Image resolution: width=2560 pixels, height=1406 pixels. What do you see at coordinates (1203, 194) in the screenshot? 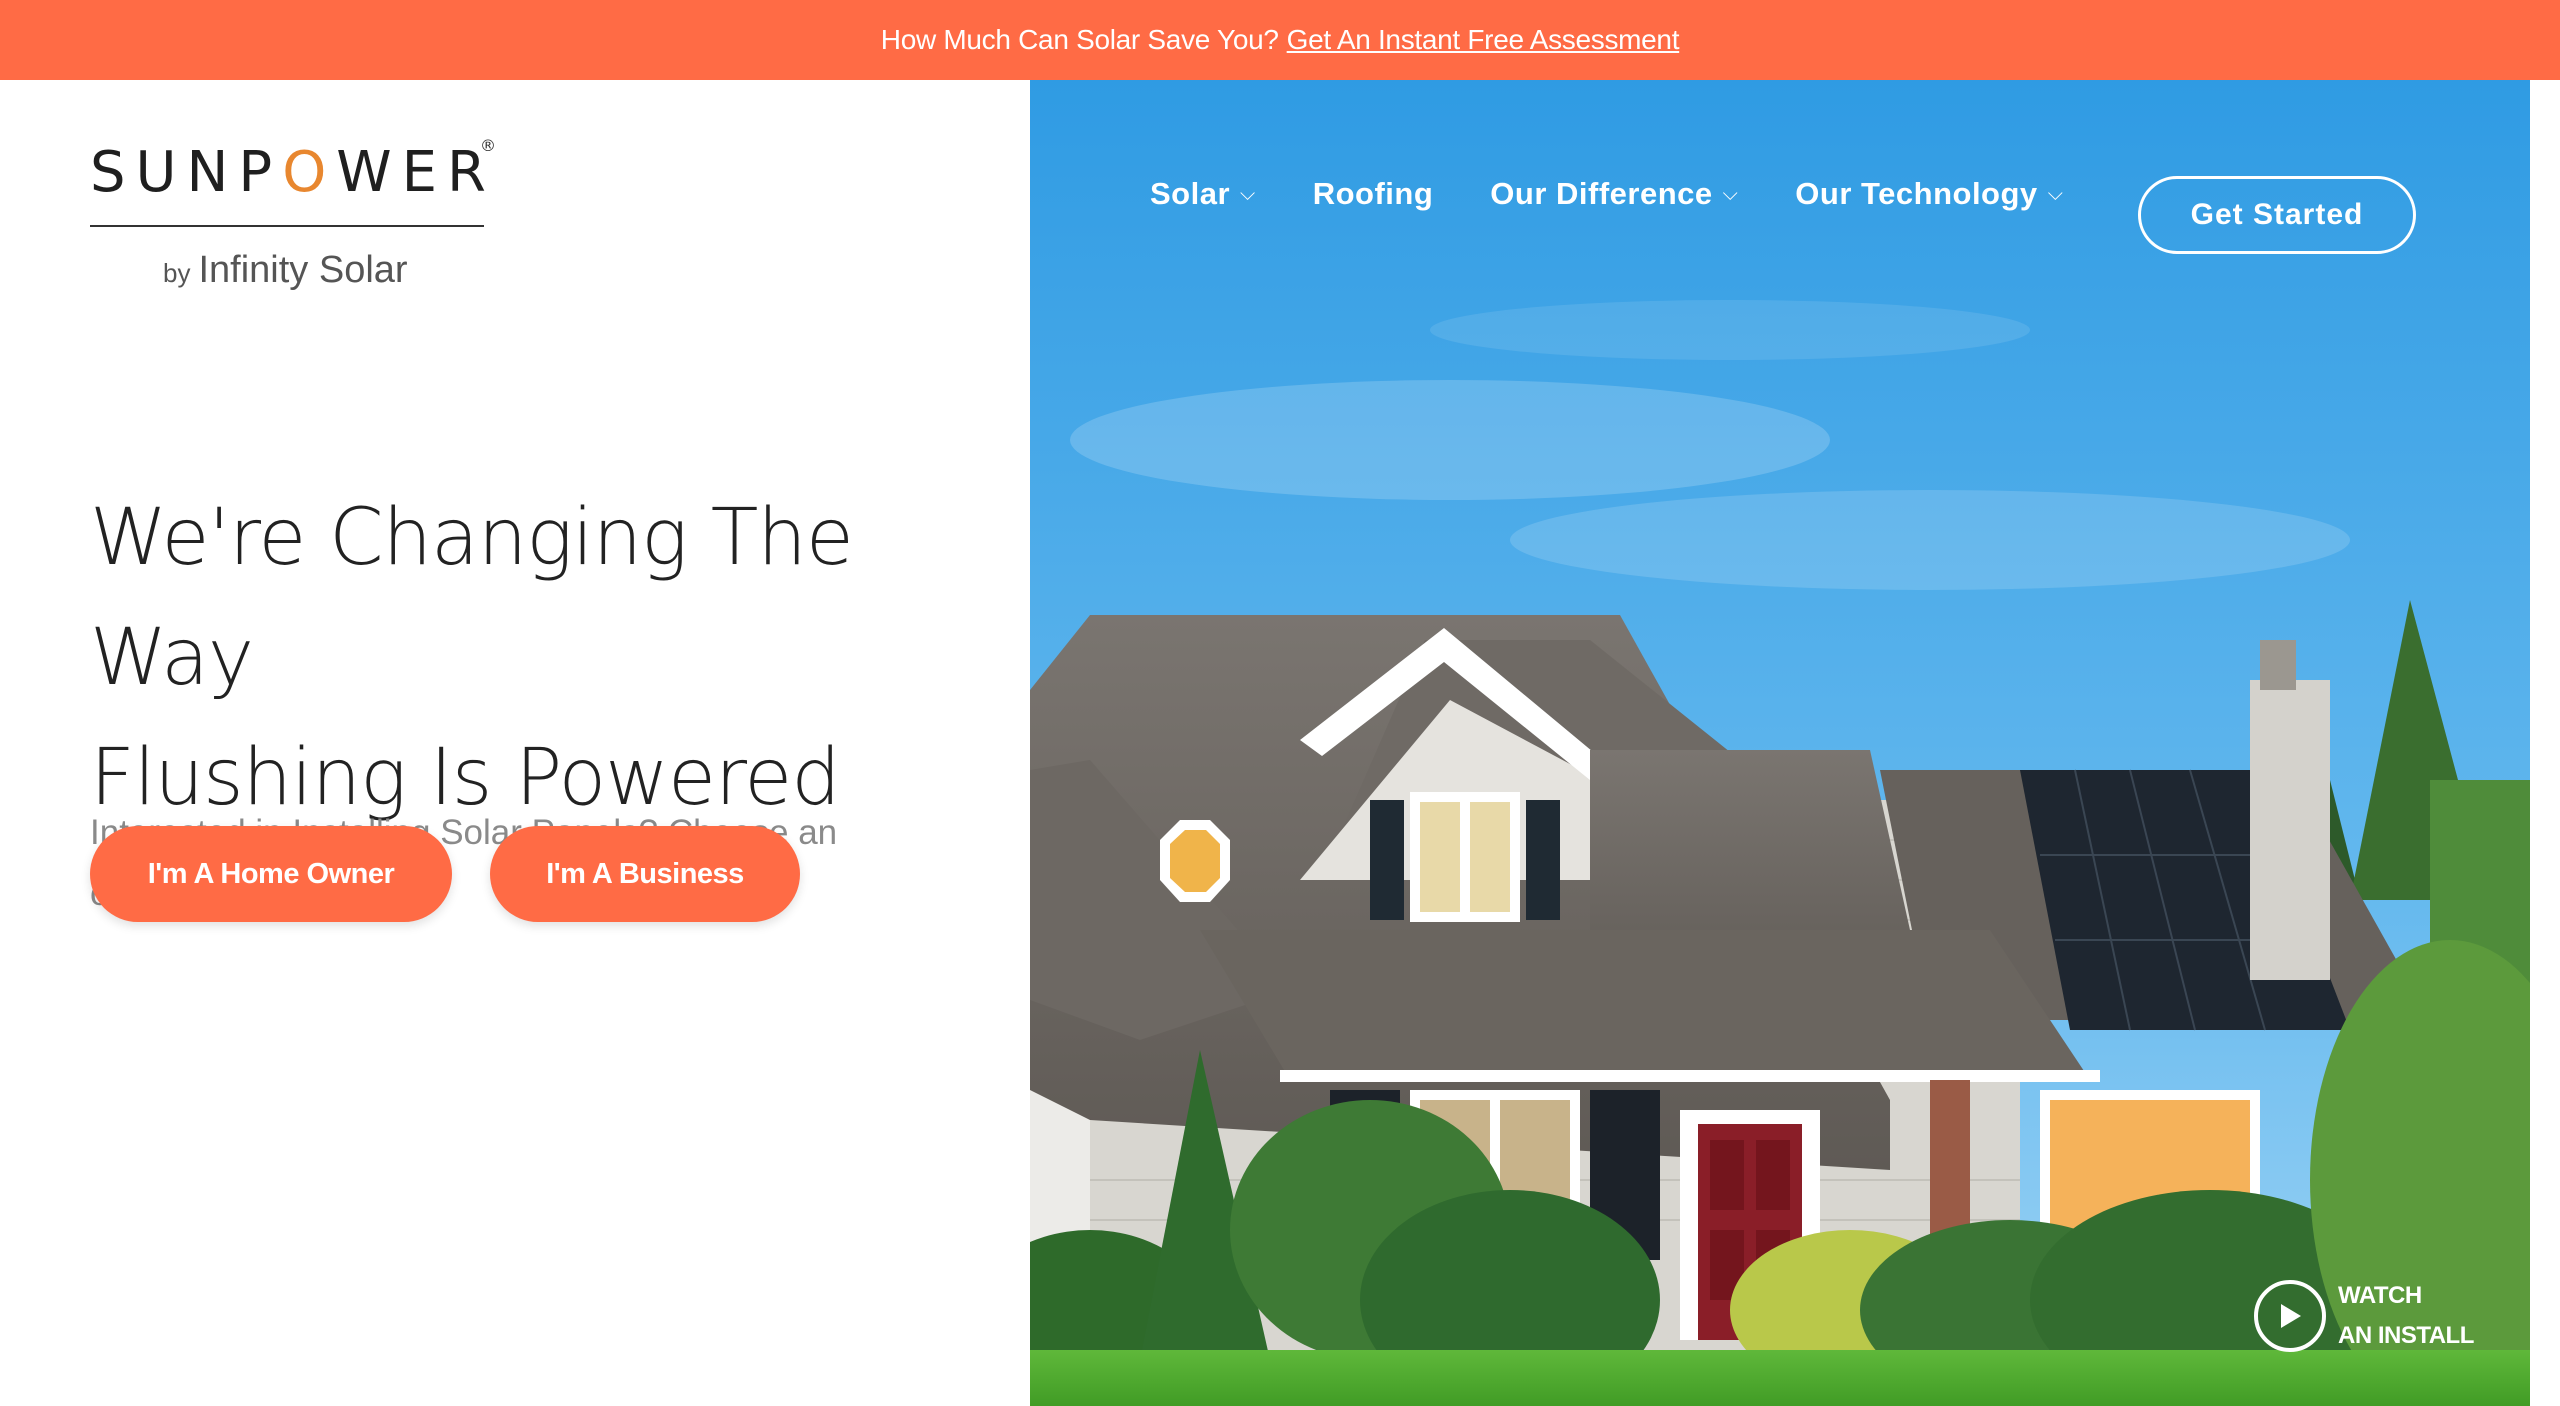
I see `nav-solar: Solar ⌵` at bounding box center [1203, 194].